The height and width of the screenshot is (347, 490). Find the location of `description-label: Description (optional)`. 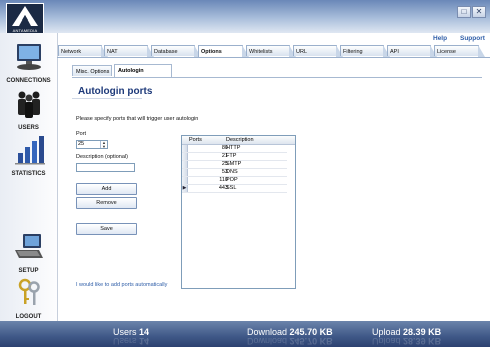

description-label: Description (optional) is located at coordinates (102, 157).